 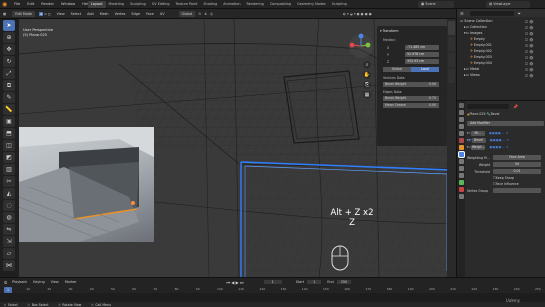 What do you see at coordinates (187, 13) in the screenshot?
I see `orientation-selector: Global` at bounding box center [187, 13].